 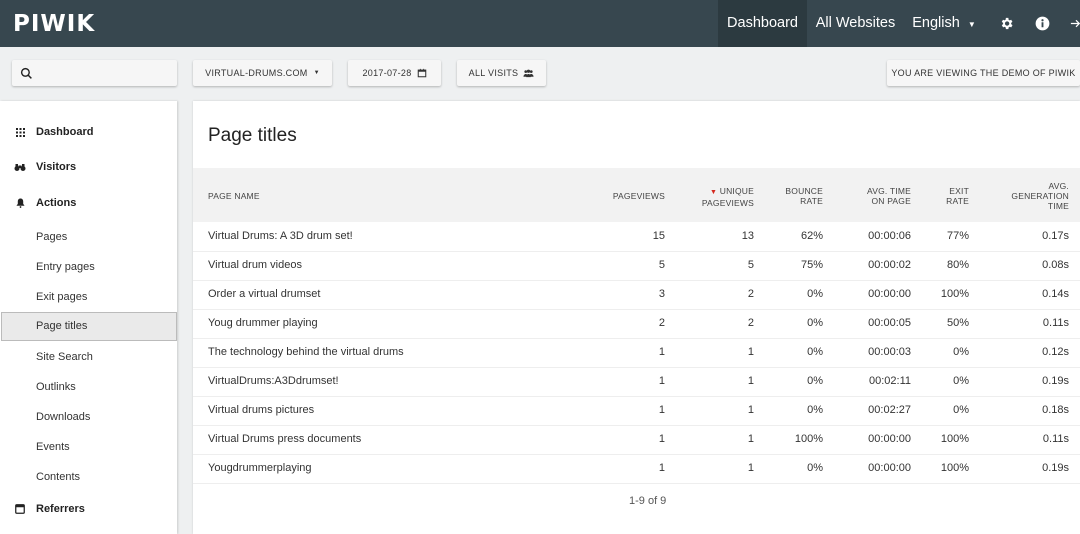 I want to click on sidebar-item-label: Downloads, so click(x=63, y=417).